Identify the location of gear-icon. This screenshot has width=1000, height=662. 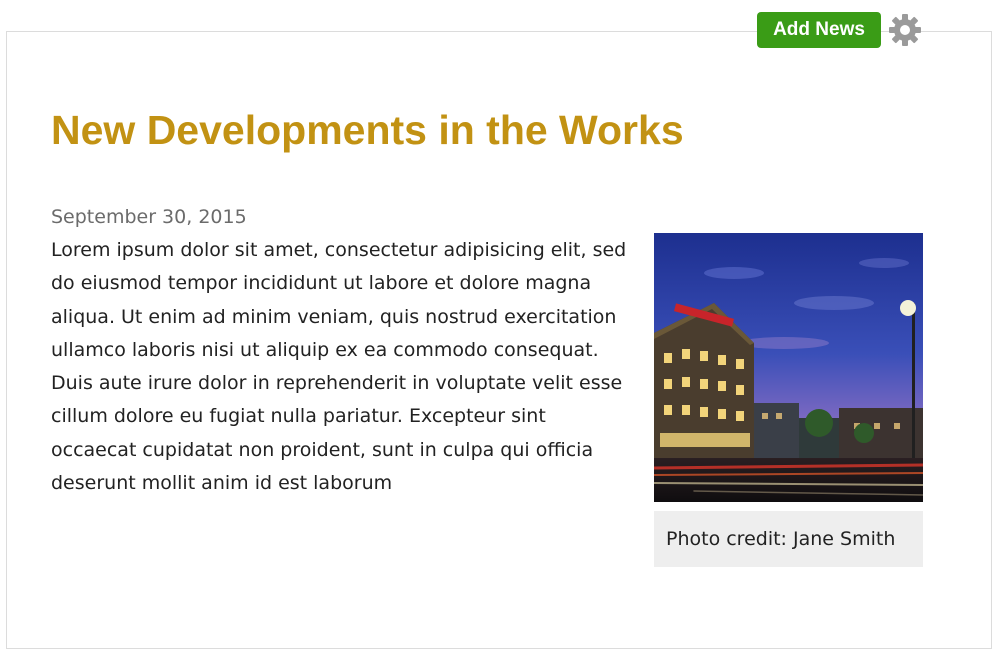
(905, 30).